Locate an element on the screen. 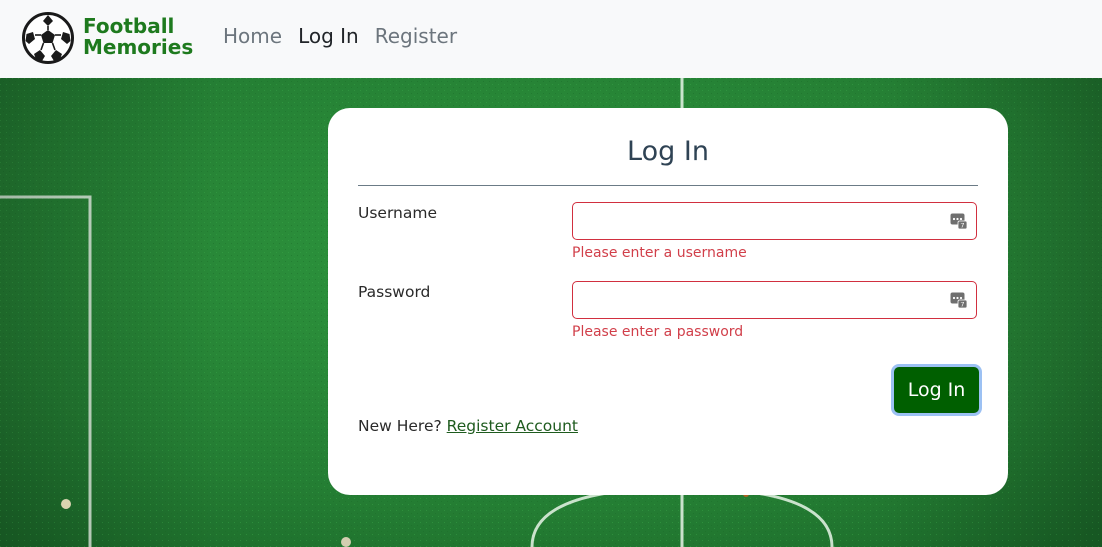 This screenshot has width=1102, height=547. soccer-ball-icon is located at coordinates (48, 38).